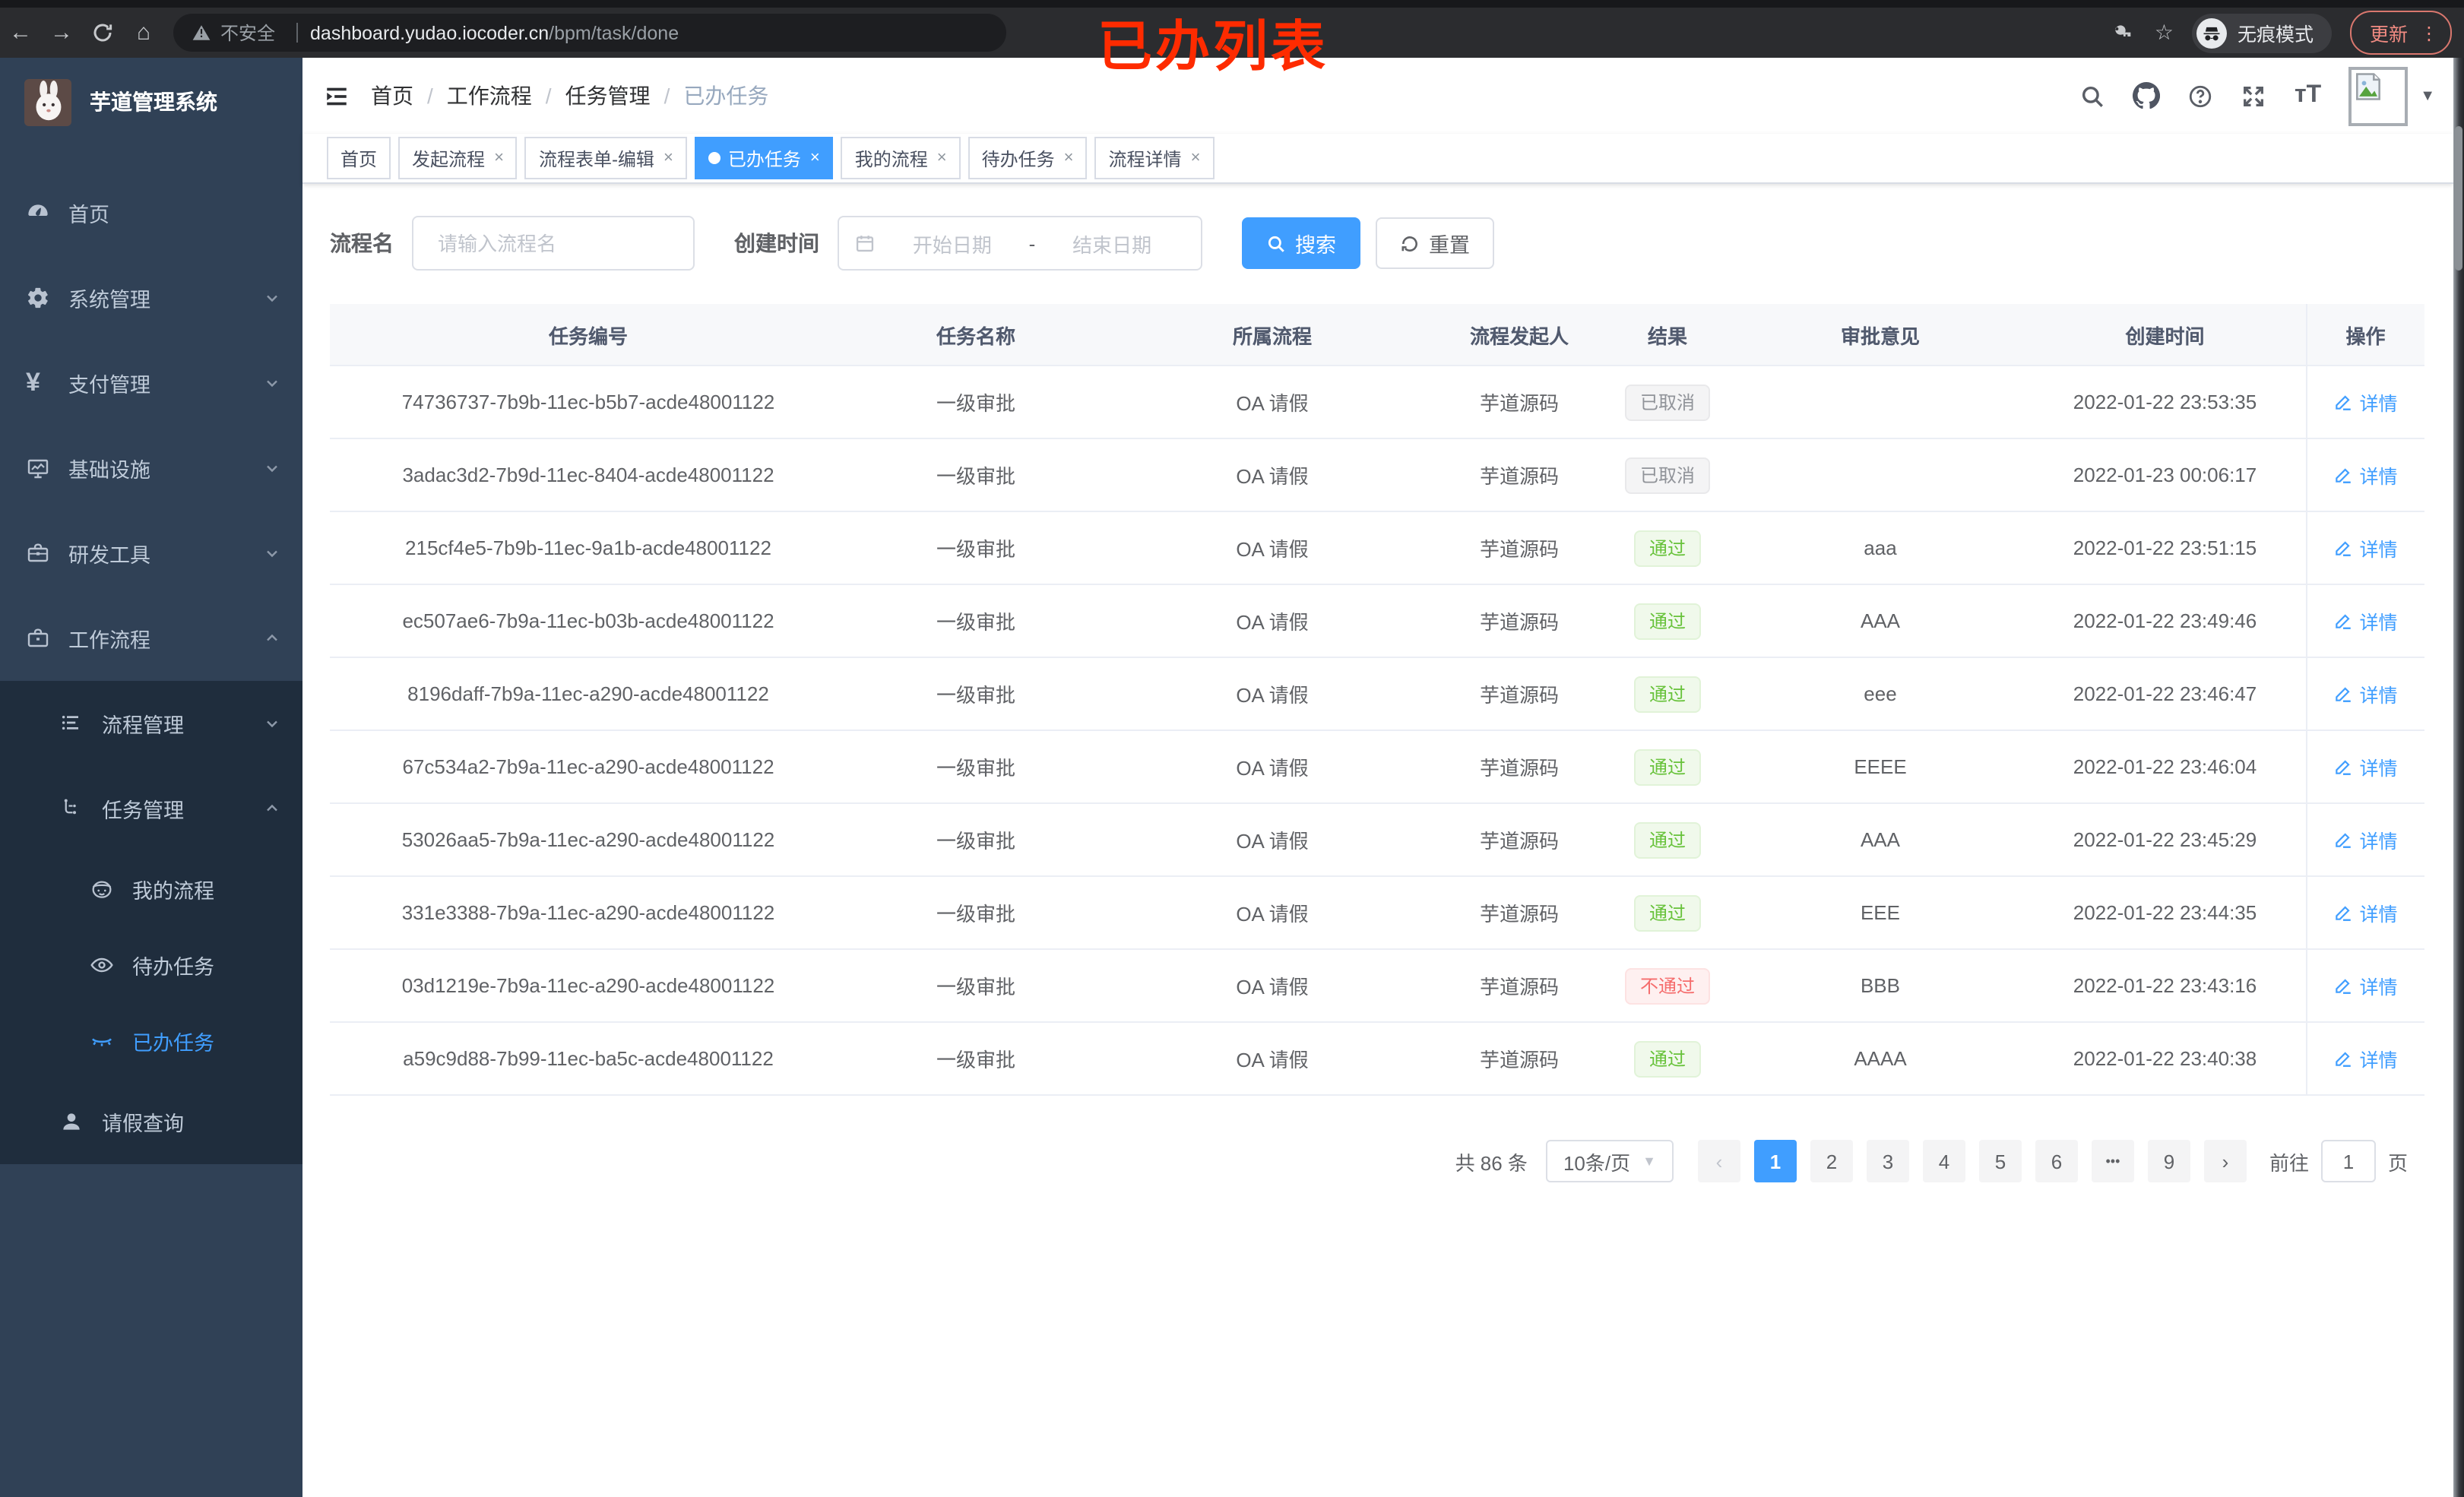 The width and height of the screenshot is (2464, 1497). What do you see at coordinates (151, 297) in the screenshot?
I see `sidebar-item-系统管理: 系统管理` at bounding box center [151, 297].